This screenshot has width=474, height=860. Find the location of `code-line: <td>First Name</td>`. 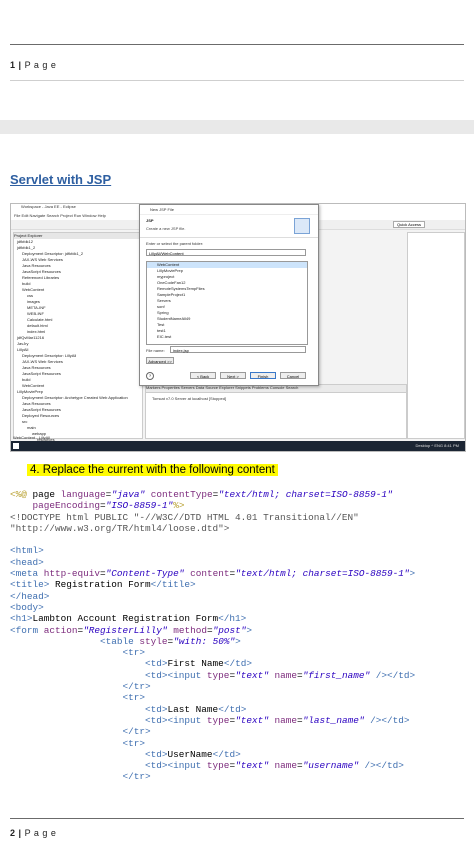

code-line: <td>First Name</td> is located at coordinates (237, 663).